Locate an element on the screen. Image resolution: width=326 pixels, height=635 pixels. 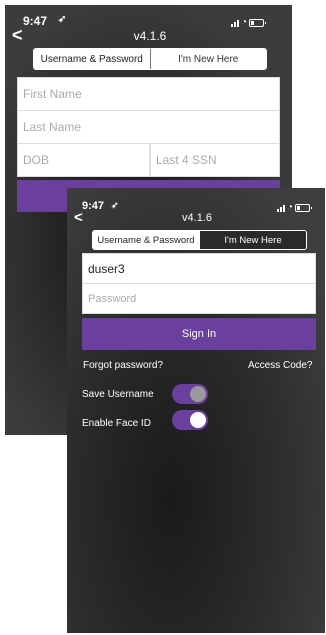
dob-field: DOB is located at coordinates (83, 160).